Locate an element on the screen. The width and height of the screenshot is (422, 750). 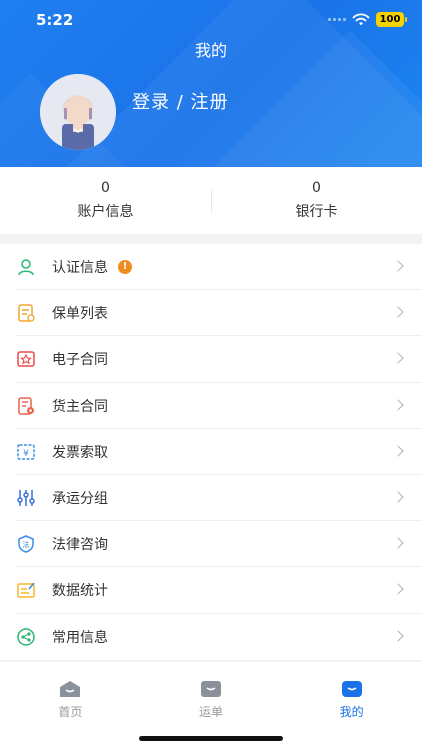
data-stats-icon is located at coordinates (26, 590).